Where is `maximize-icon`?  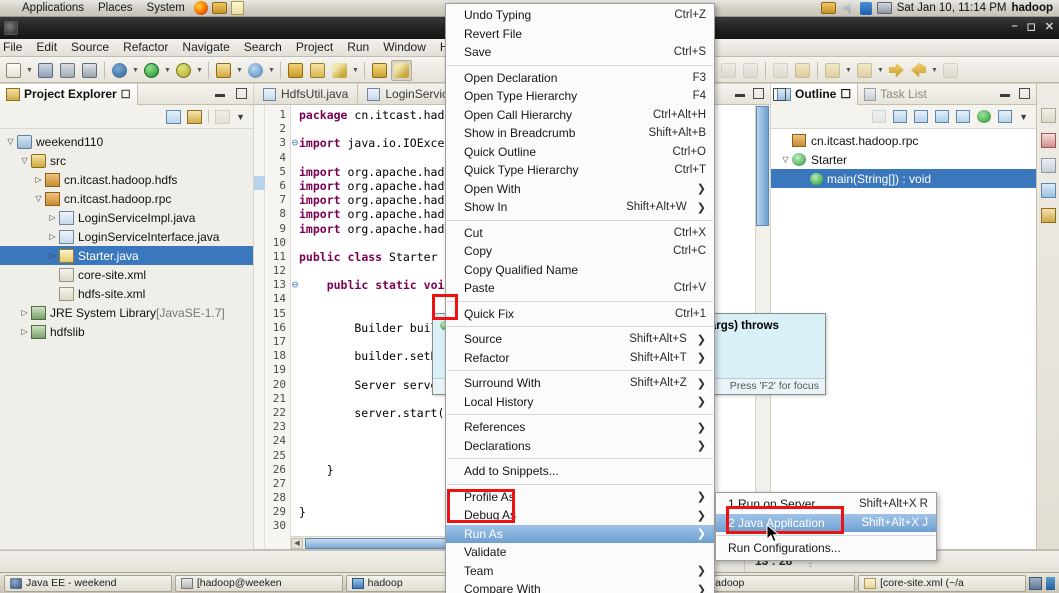
maximize-icon is located at coordinates (241, 93).